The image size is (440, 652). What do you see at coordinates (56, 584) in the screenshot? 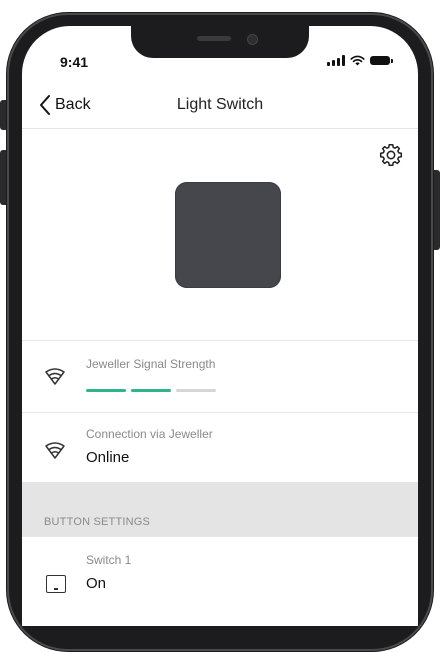
I see `switch-button-icon` at bounding box center [56, 584].